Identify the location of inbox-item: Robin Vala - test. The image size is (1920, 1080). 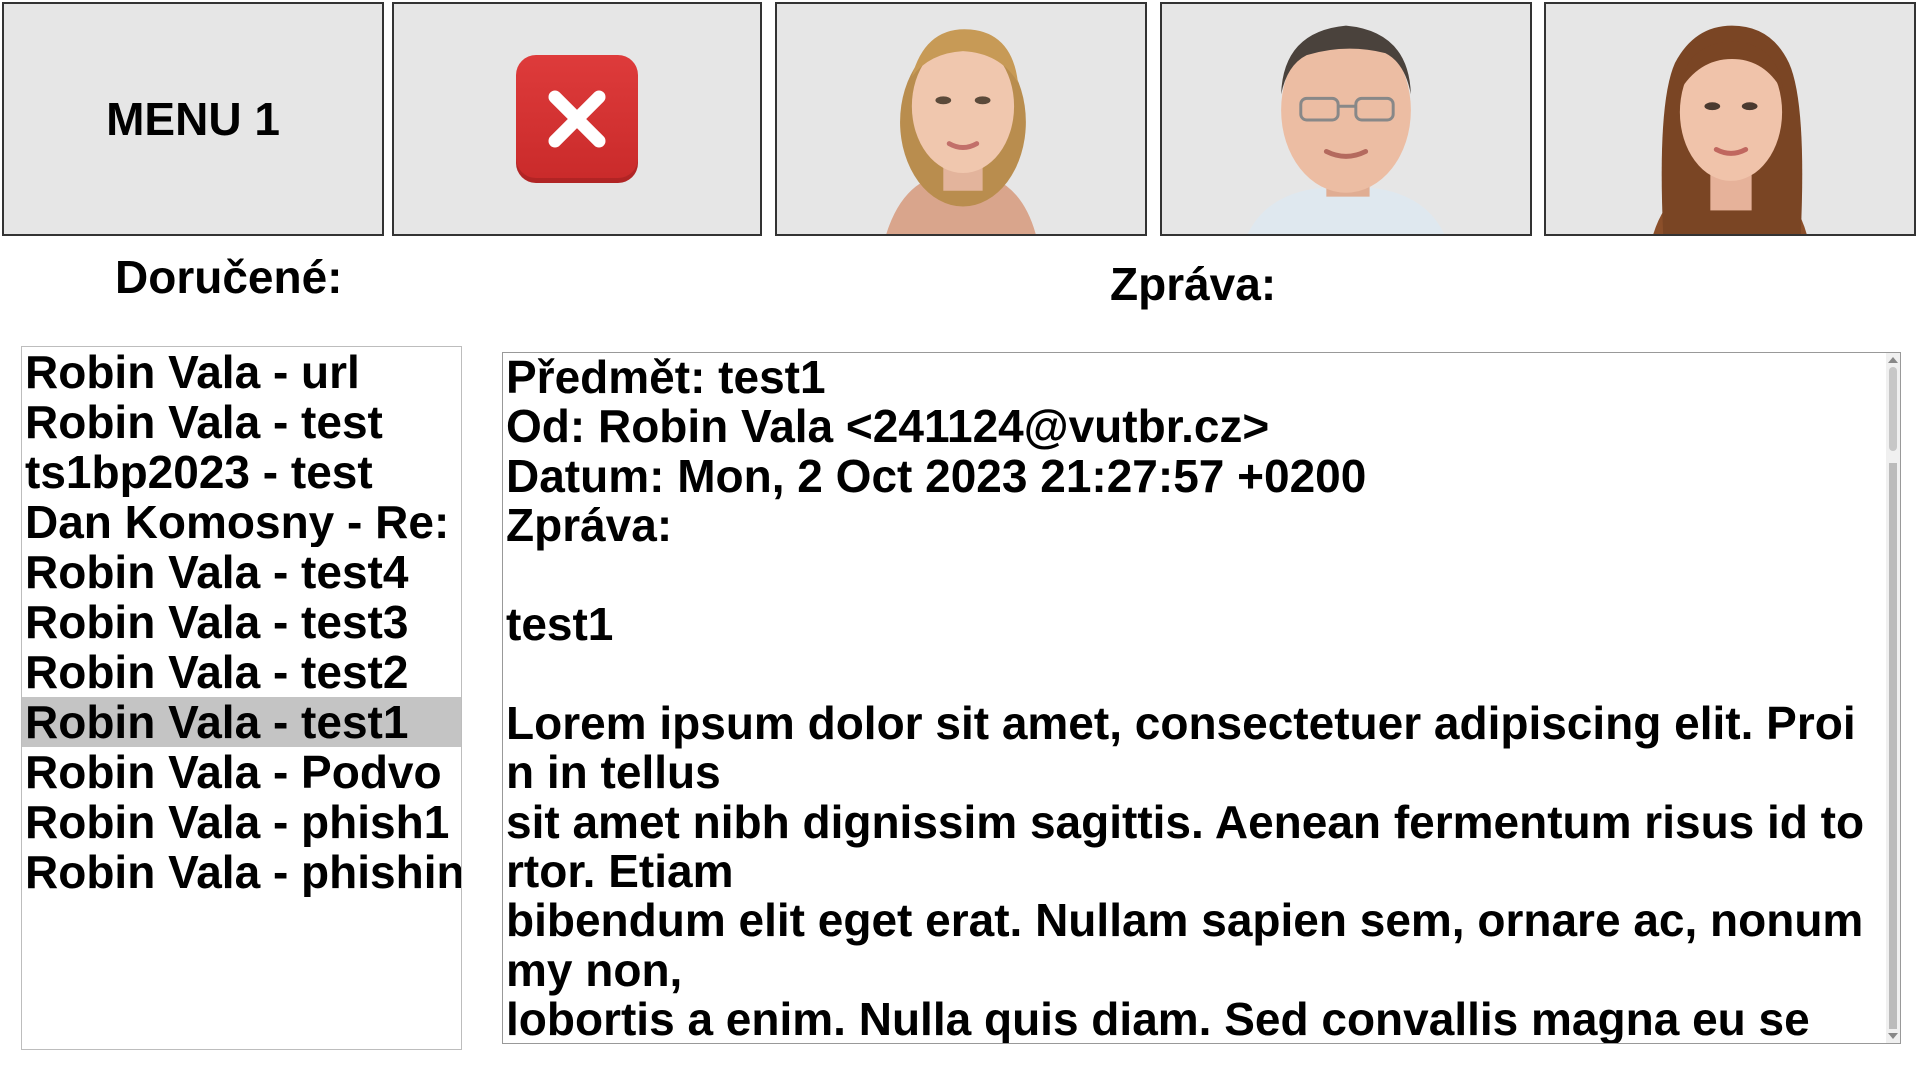
(241, 422).